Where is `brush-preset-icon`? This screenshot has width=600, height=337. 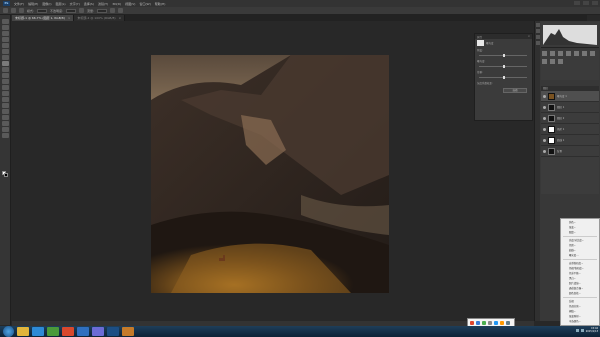 brush-preset-icon is located at coordinates (13, 10).